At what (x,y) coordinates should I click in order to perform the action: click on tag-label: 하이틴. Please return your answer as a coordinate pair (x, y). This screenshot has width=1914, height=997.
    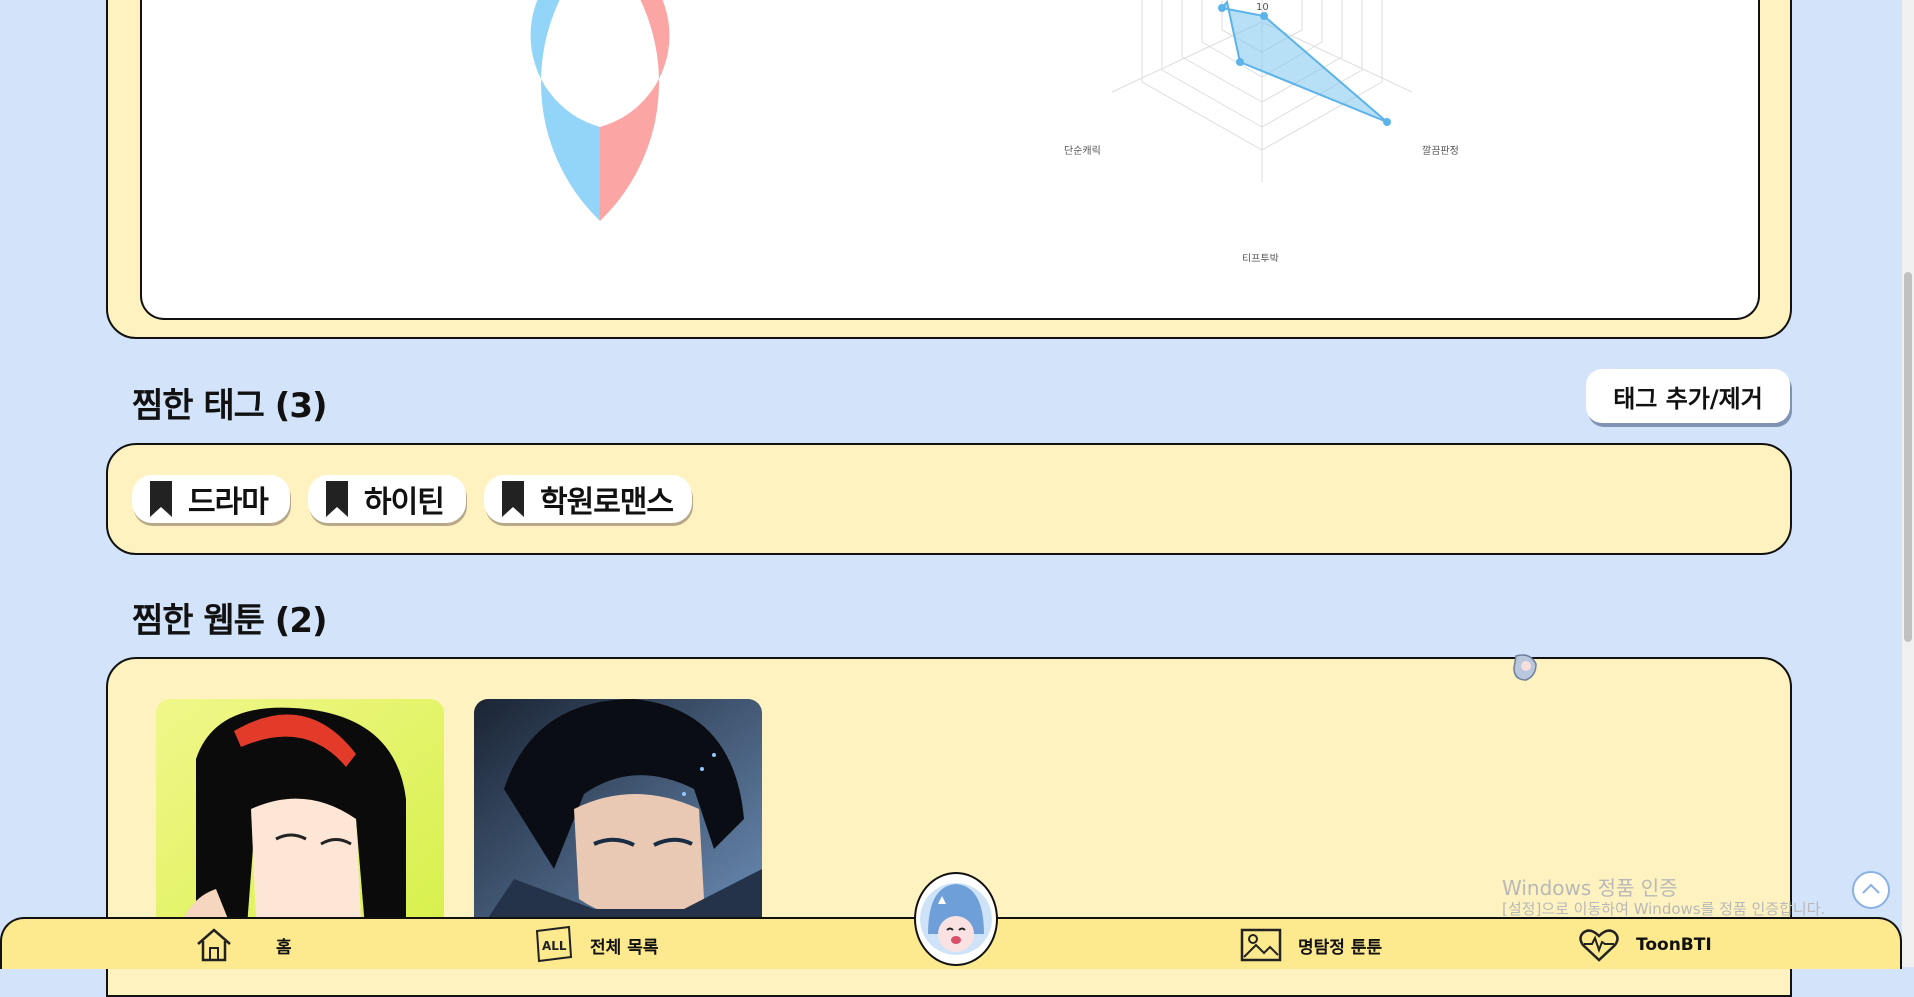
    Looking at the image, I should click on (404, 502).